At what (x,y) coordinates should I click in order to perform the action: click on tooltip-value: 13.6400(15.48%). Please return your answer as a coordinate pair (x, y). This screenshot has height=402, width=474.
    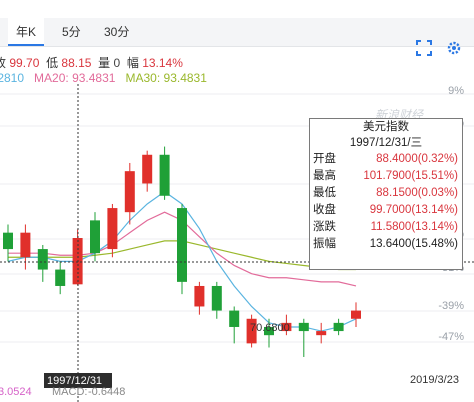
    Looking at the image, I should click on (413, 244).